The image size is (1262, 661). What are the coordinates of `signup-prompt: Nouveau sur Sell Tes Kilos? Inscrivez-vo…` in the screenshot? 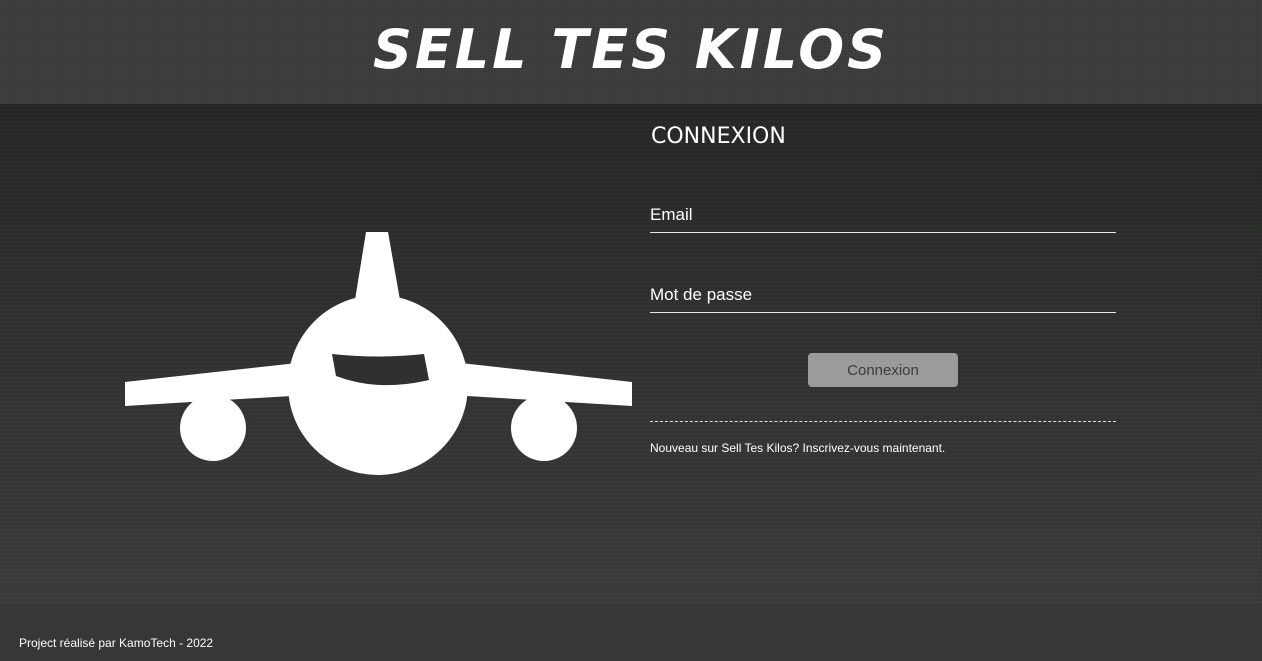 It's located at (797, 448).